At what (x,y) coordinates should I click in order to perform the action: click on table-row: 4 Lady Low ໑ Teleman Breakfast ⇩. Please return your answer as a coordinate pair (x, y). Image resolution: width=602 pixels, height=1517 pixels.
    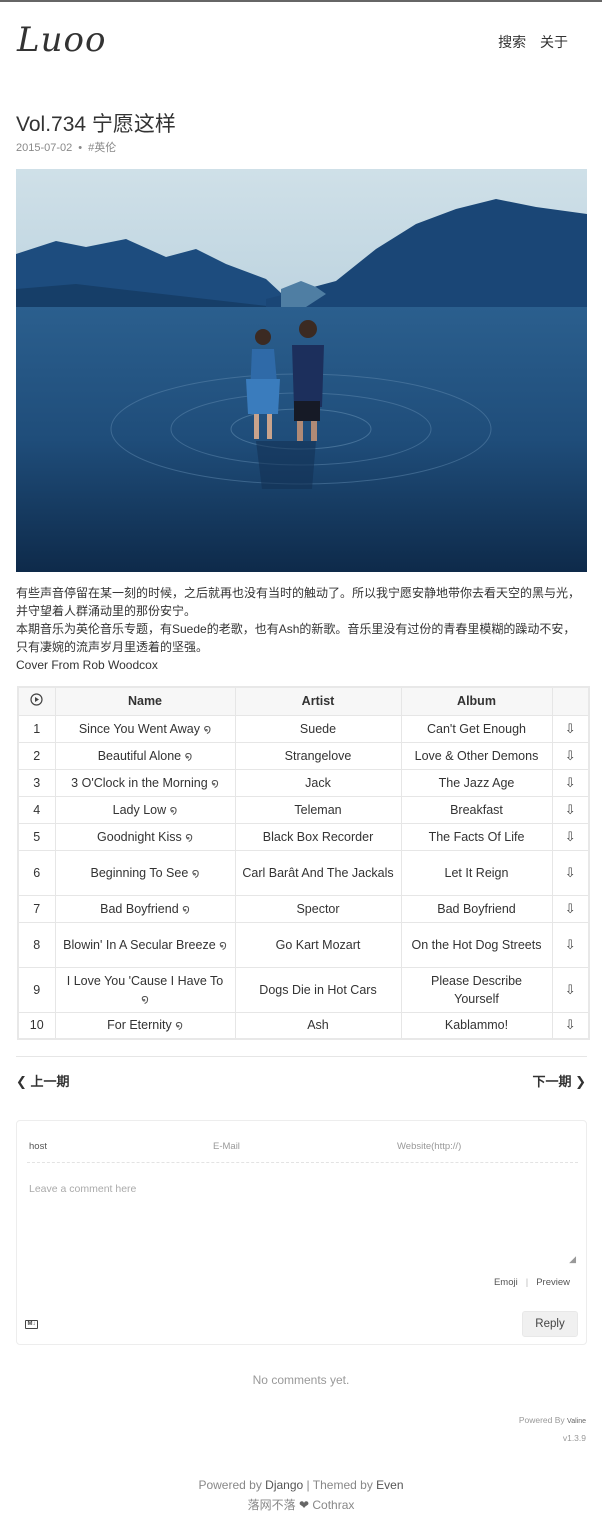
    Looking at the image, I should click on (303, 809).